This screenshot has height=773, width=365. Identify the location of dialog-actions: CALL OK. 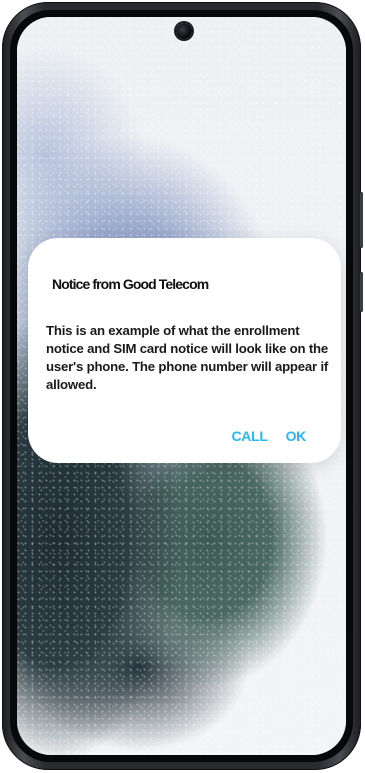
(268, 436).